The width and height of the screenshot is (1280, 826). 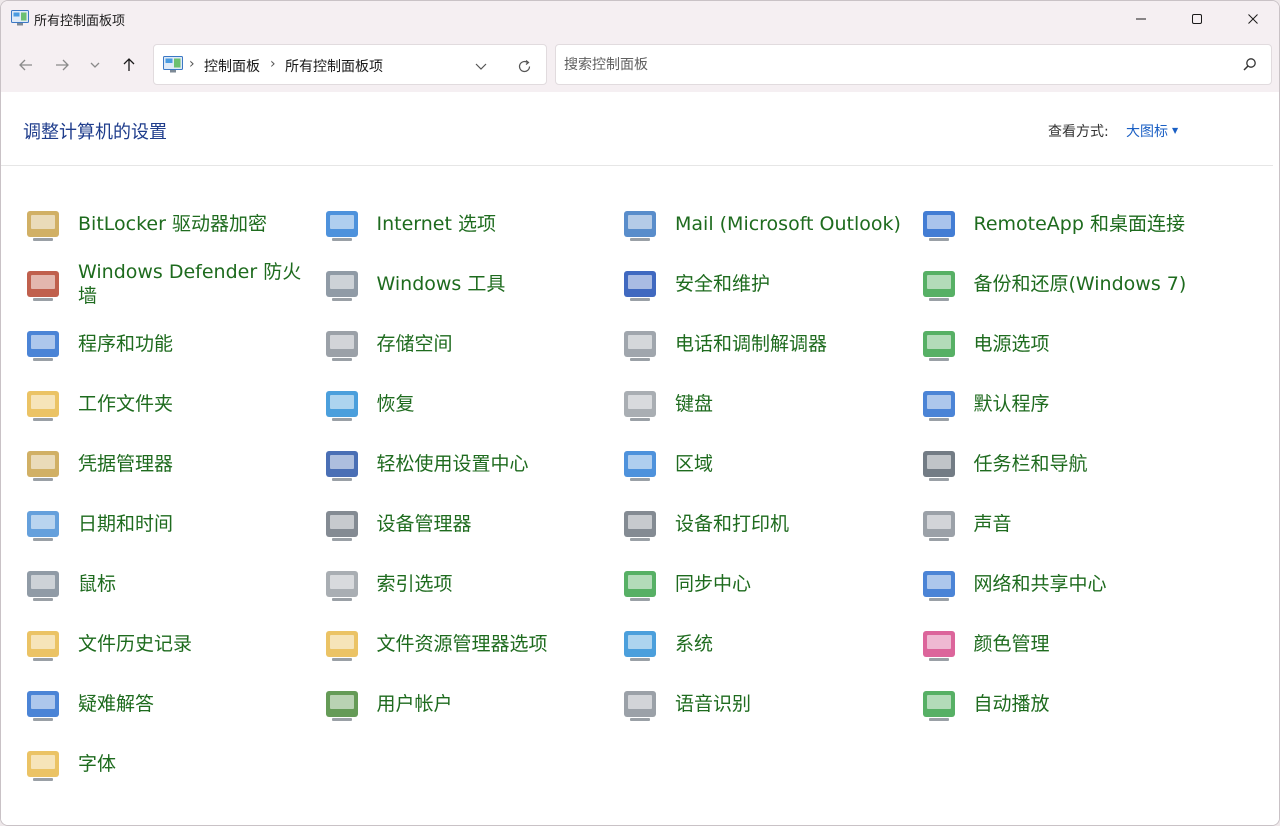 I want to click on control-panel-item: 日期和时间, so click(x=171, y=524).